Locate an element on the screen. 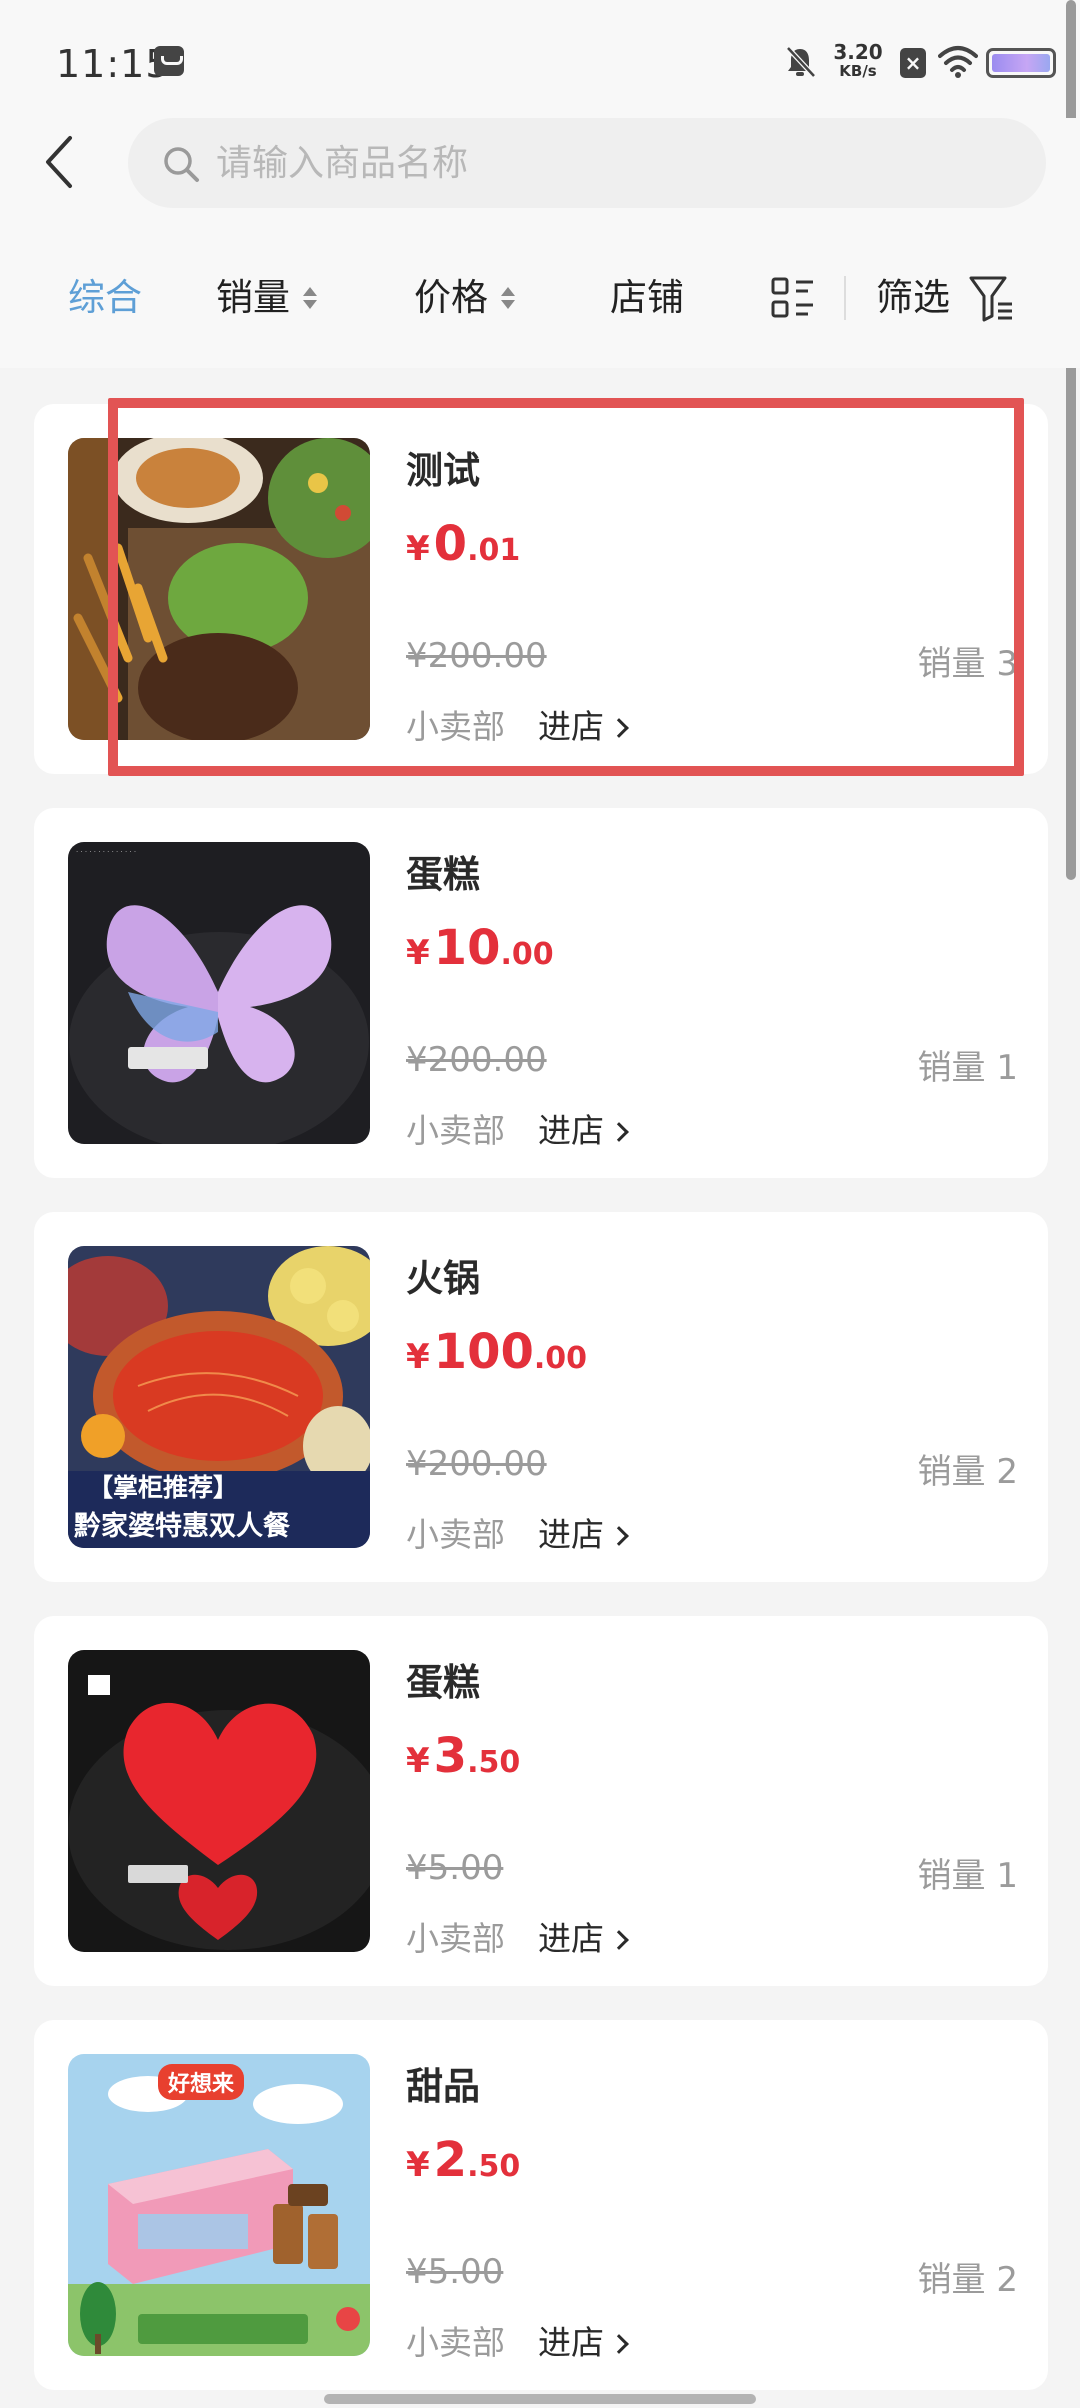  status-bar: 11:15 3.20 KB/s × is located at coordinates (540, 59).